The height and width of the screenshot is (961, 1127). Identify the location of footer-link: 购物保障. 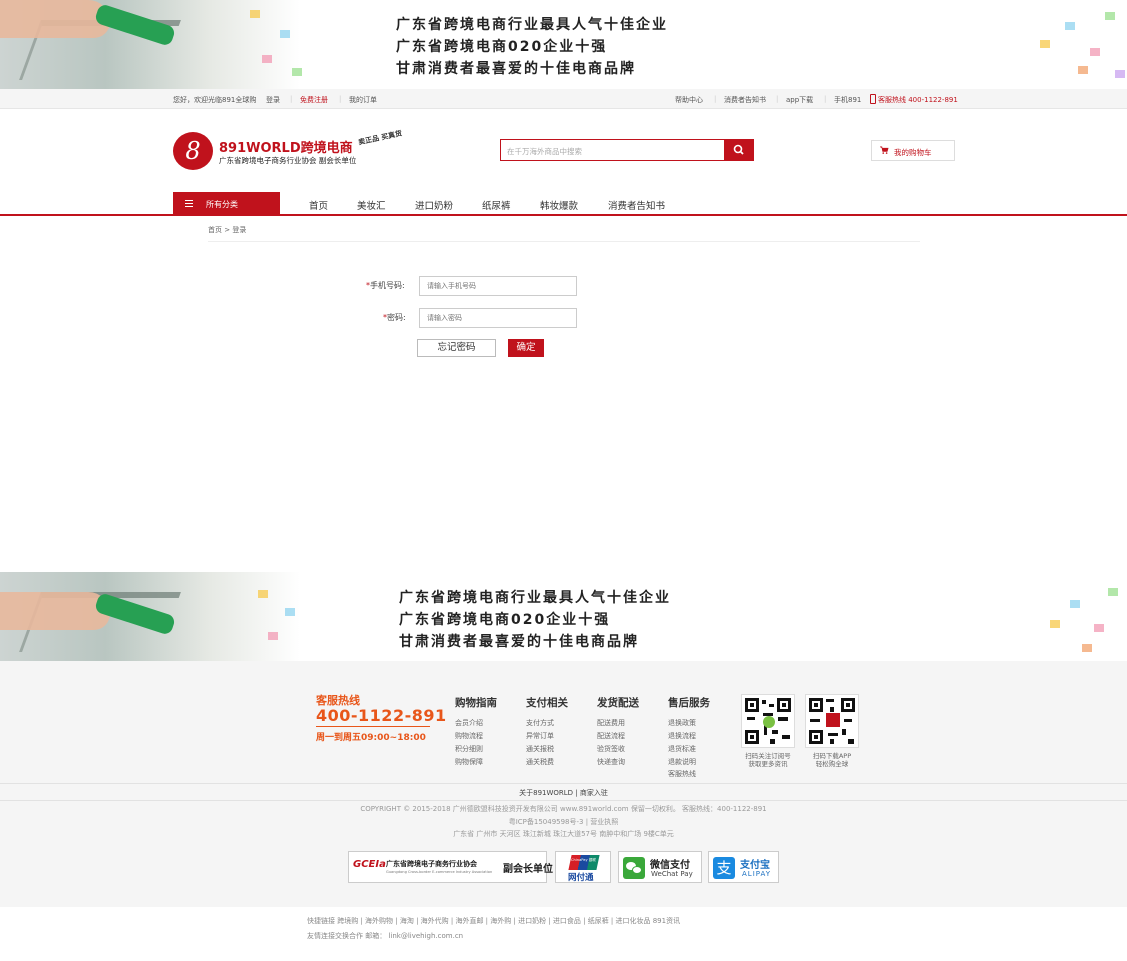
(469, 762).